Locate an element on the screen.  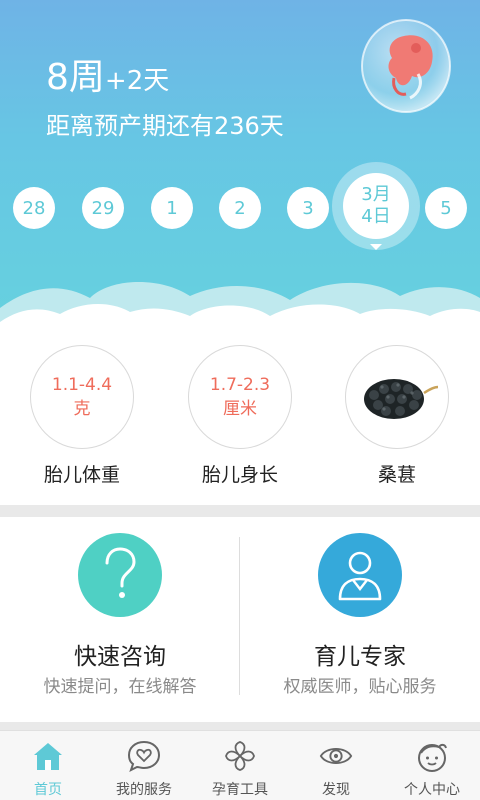
quick-consult-subtitle: 快速提问，在线解答 is located at coordinates (120, 687).